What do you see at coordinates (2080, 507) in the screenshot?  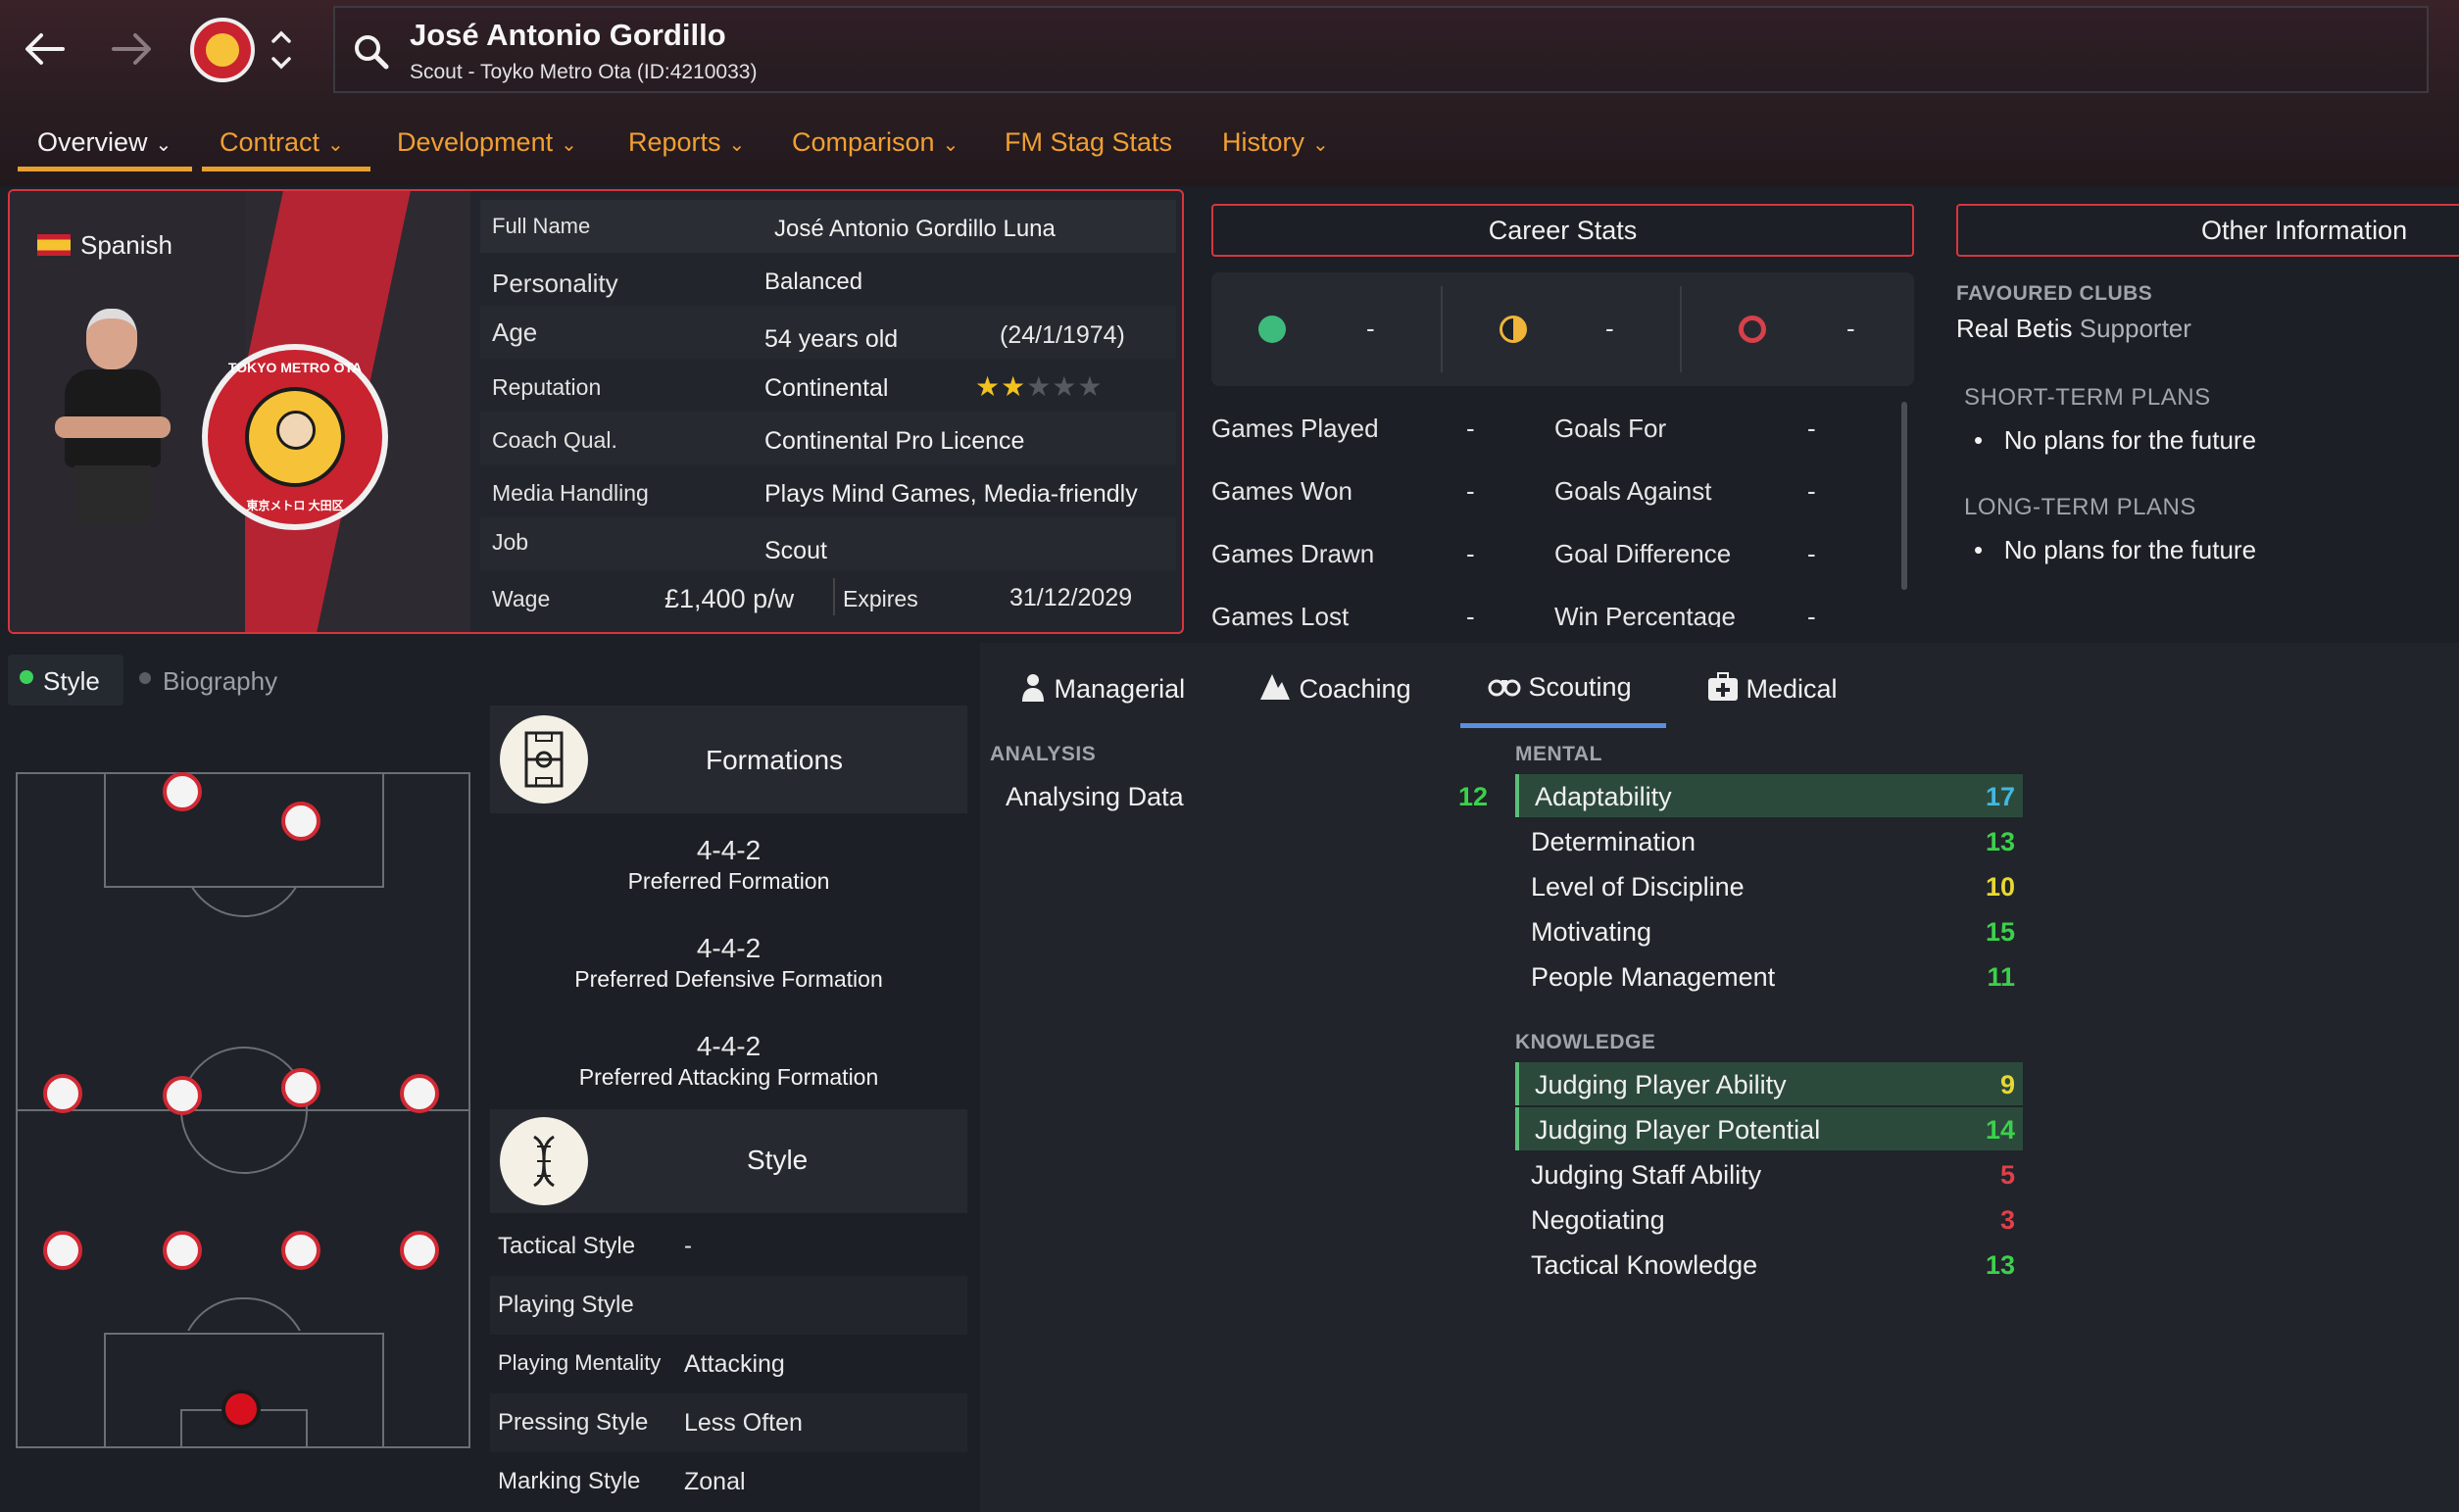 I see `long-term-plans-heading: LONG-TERM PLANS` at bounding box center [2080, 507].